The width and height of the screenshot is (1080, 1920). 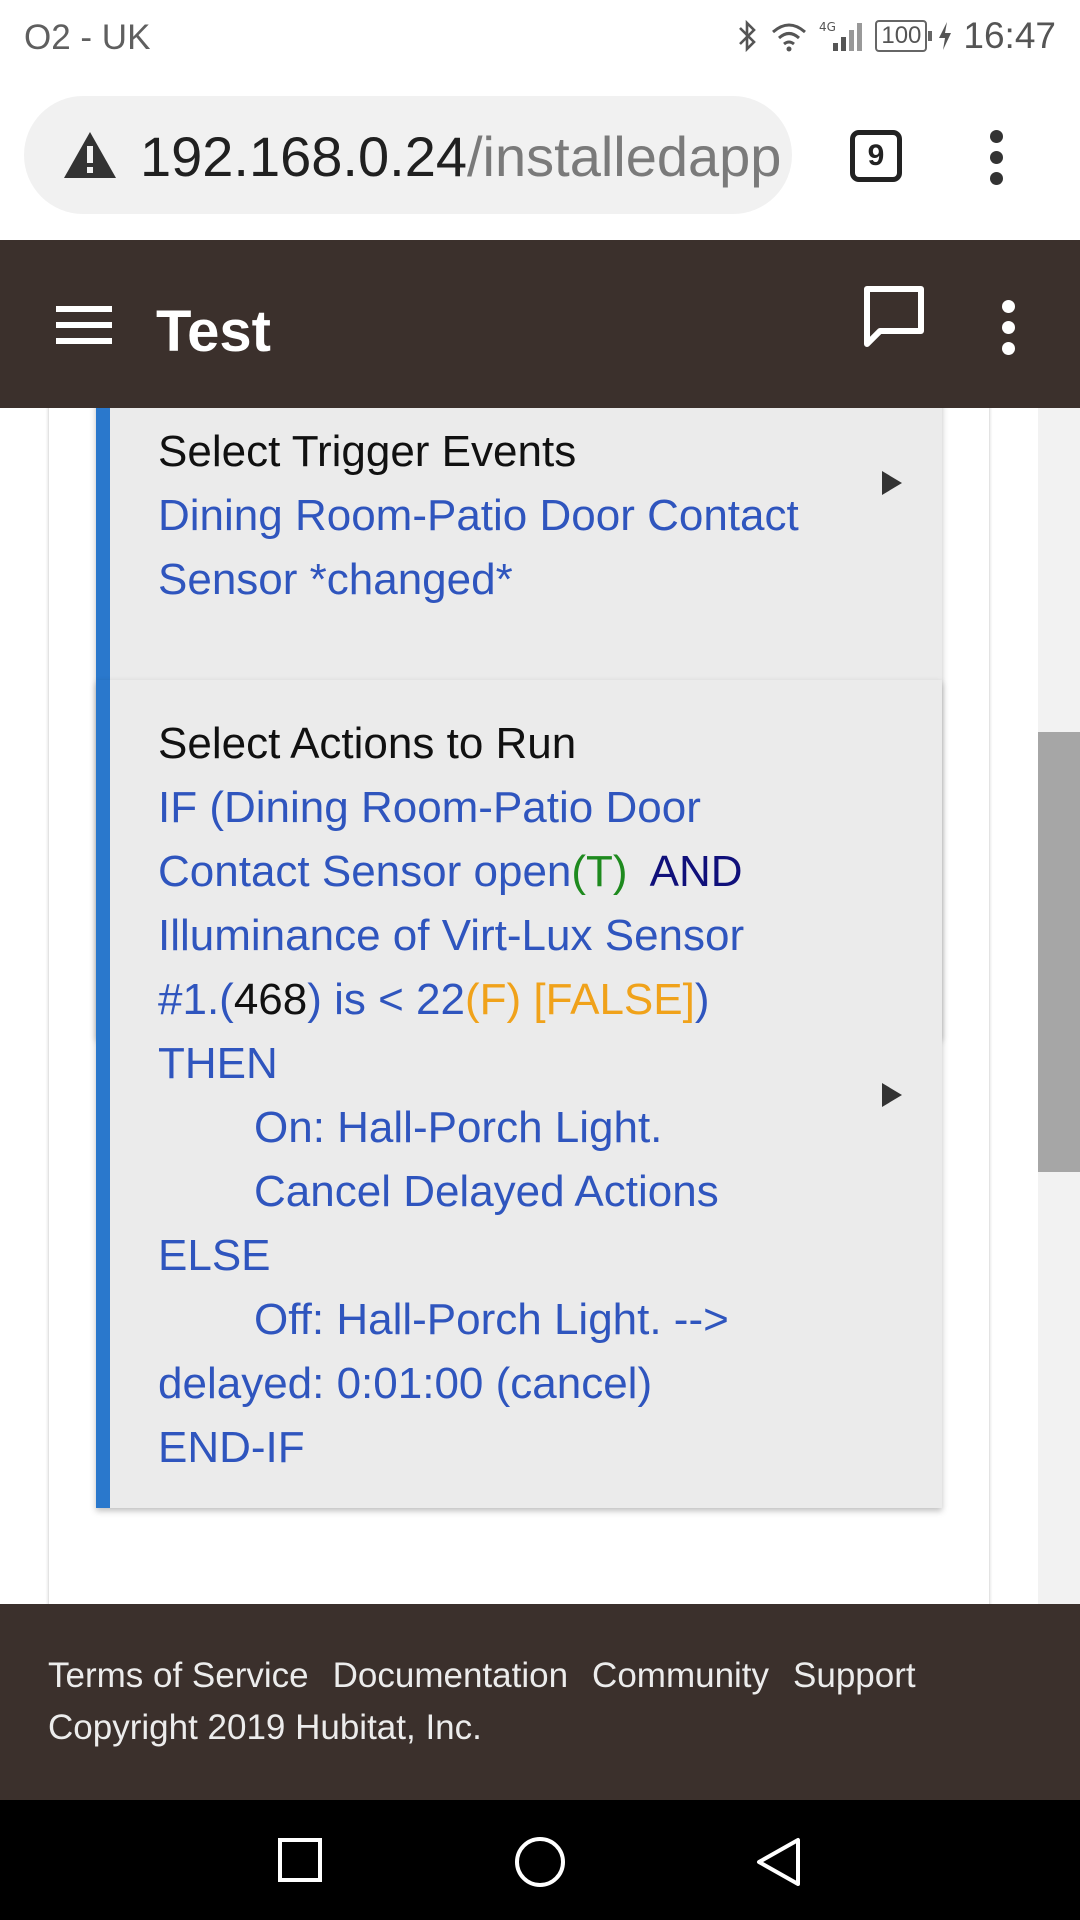 What do you see at coordinates (854, 1676) in the screenshot?
I see `support-link: Support` at bounding box center [854, 1676].